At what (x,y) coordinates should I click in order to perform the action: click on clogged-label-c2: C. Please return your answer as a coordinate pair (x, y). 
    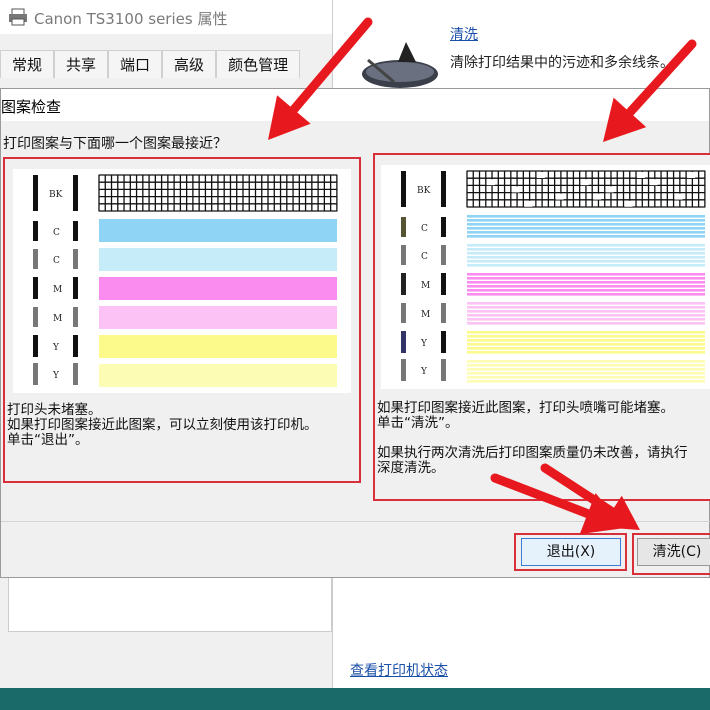
    Looking at the image, I should click on (424, 257).